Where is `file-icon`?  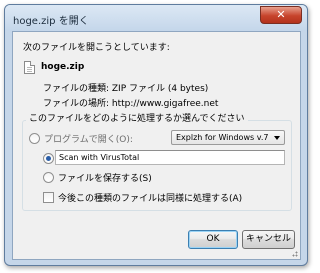 file-icon is located at coordinates (29, 67).